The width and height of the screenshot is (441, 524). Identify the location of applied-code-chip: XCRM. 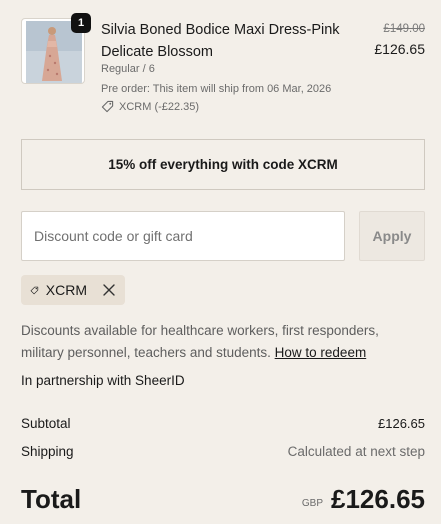
(73, 290).